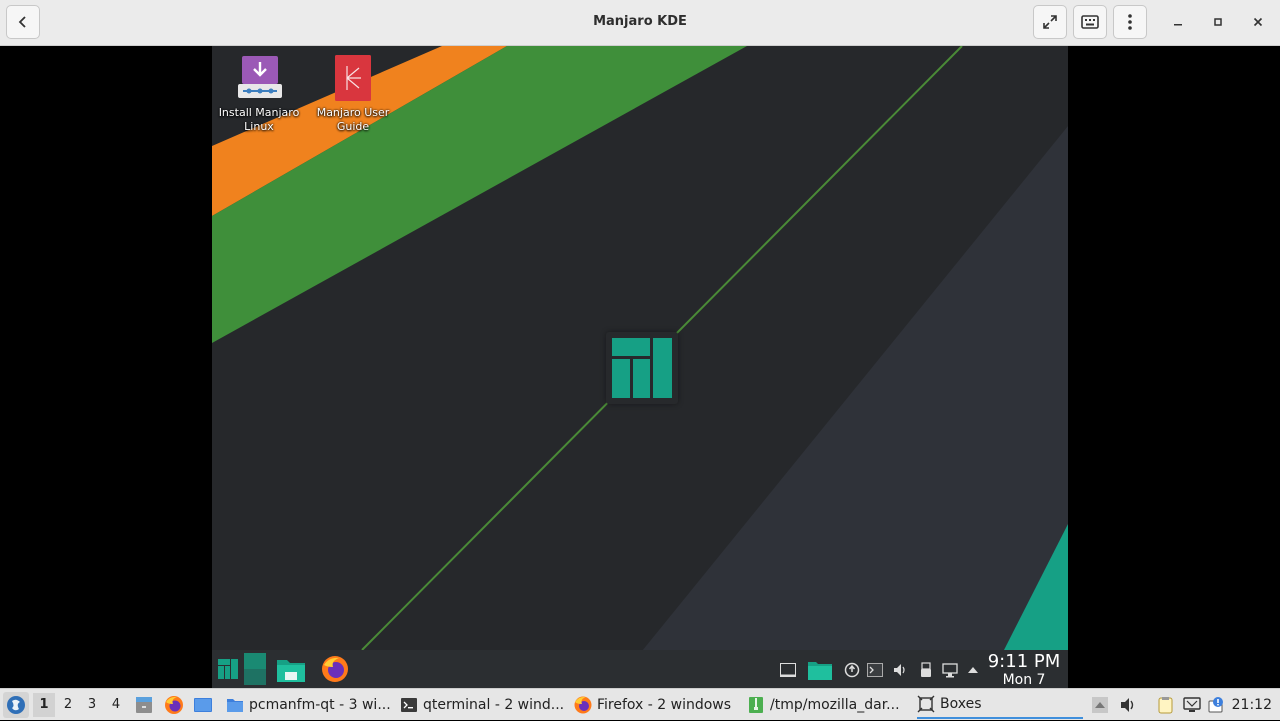 The height and width of the screenshot is (721, 1280). What do you see at coordinates (664, 705) in the screenshot?
I see `task-label: Firefox - 2 windows` at bounding box center [664, 705].